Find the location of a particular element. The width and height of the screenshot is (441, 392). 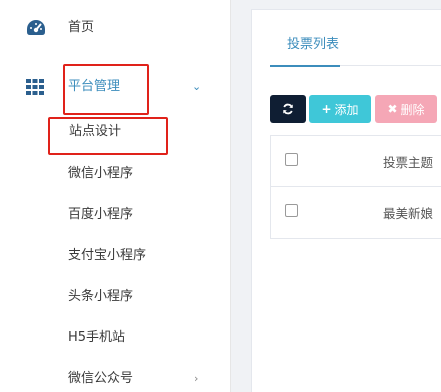

chevron-right-icon: › is located at coordinates (196, 378).